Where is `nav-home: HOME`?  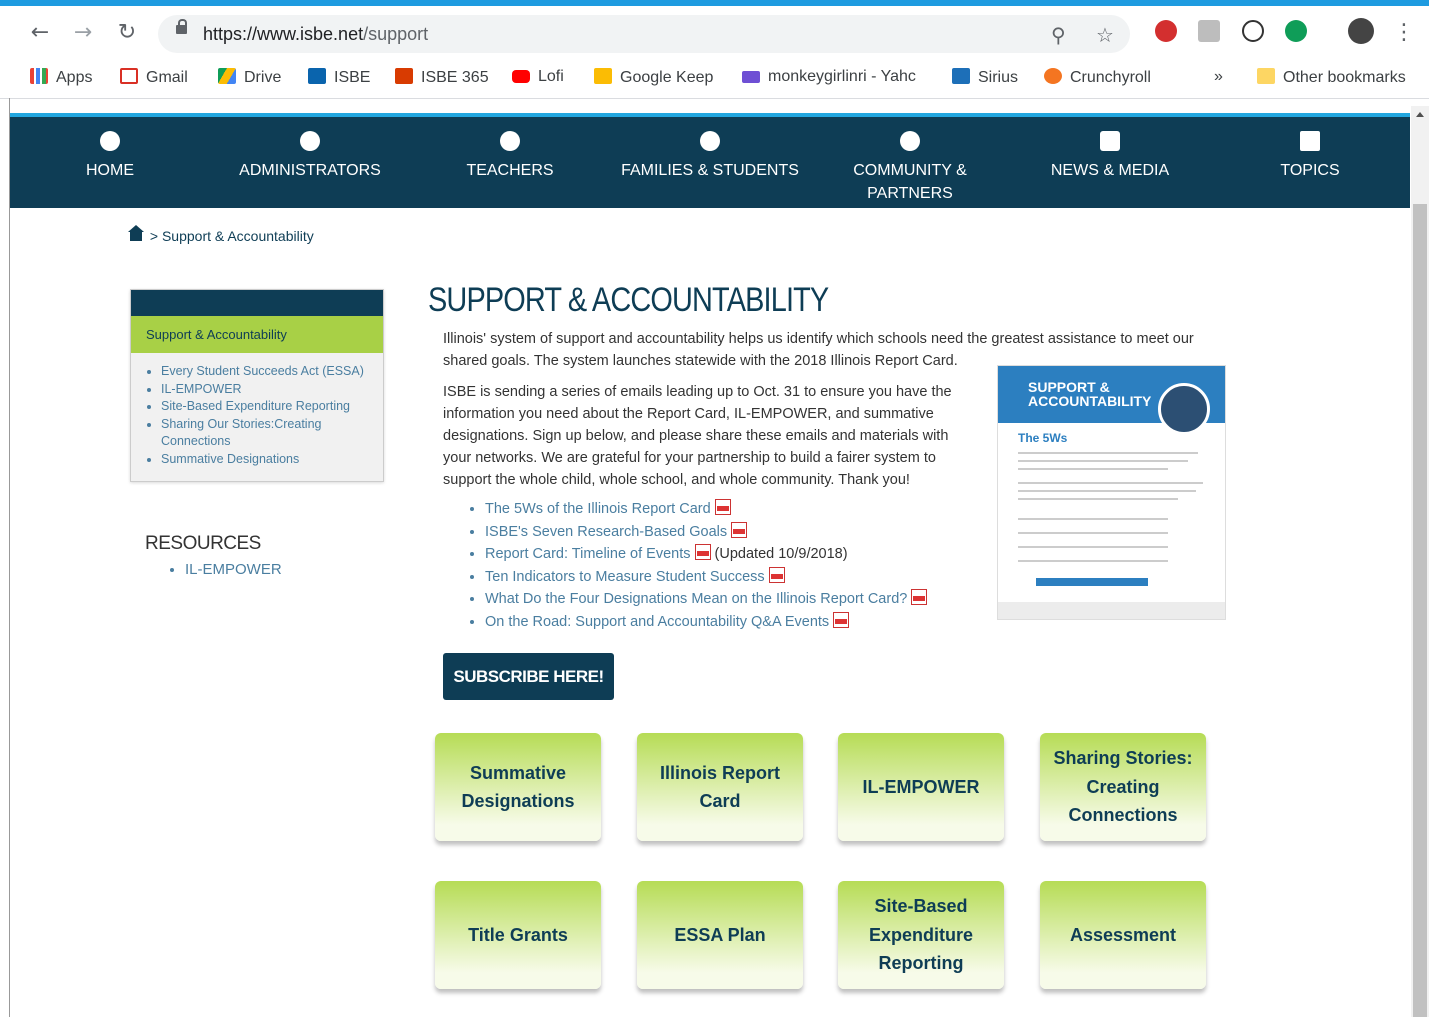
nav-home: HOME is located at coordinates (110, 149).